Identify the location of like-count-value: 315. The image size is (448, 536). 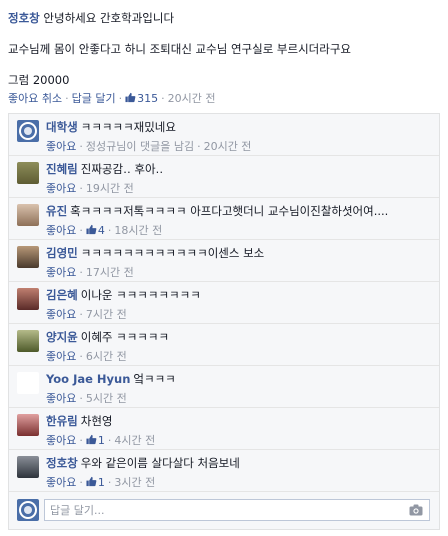
(148, 98).